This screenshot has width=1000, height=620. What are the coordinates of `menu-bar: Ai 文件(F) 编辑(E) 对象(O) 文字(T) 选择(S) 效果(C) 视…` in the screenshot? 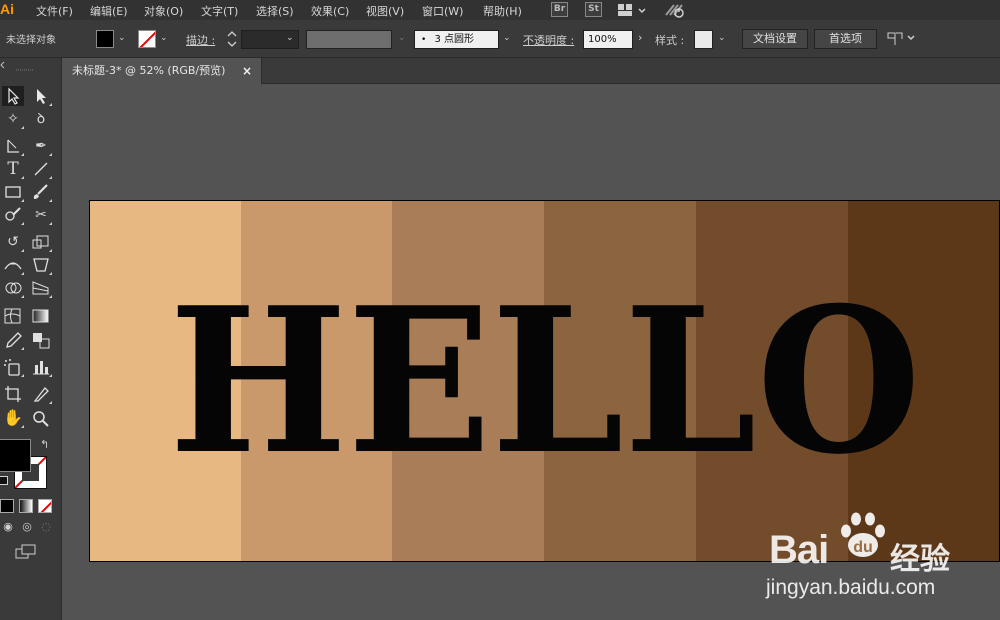 It's located at (500, 10).